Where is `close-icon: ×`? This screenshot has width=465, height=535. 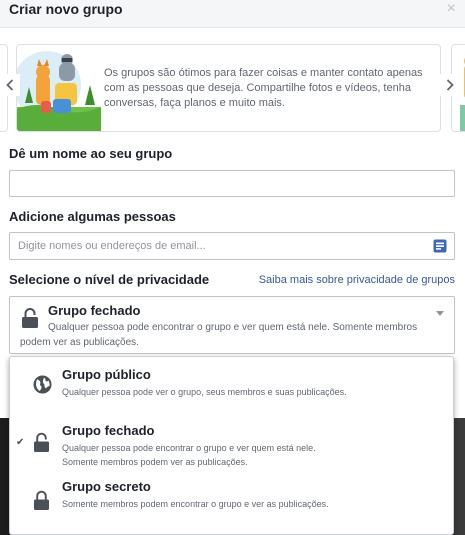 close-icon: × is located at coordinates (451, 9).